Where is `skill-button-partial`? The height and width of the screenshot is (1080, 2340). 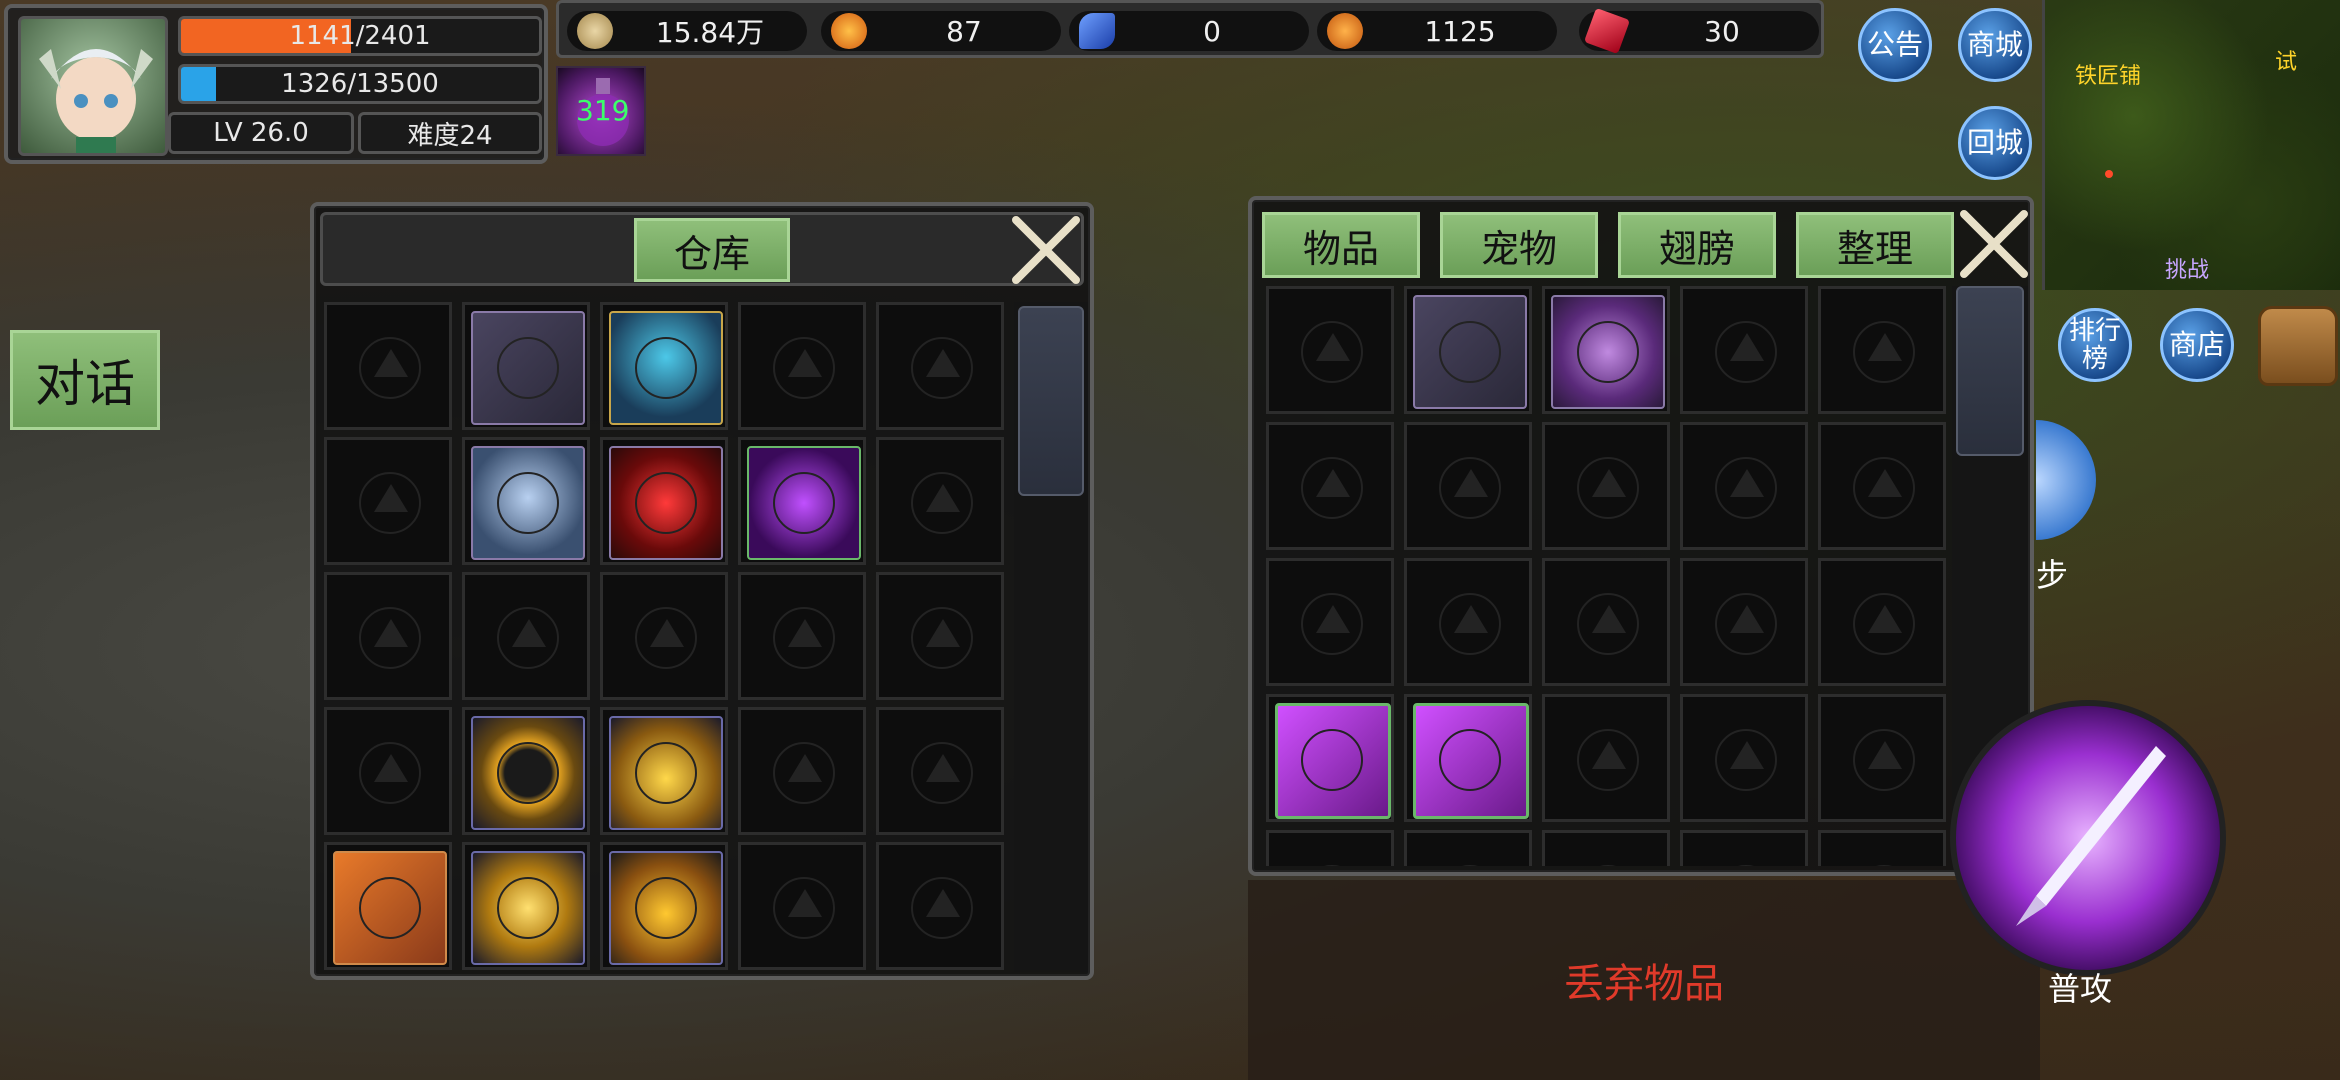 skill-button-partial is located at coordinates (2066, 480).